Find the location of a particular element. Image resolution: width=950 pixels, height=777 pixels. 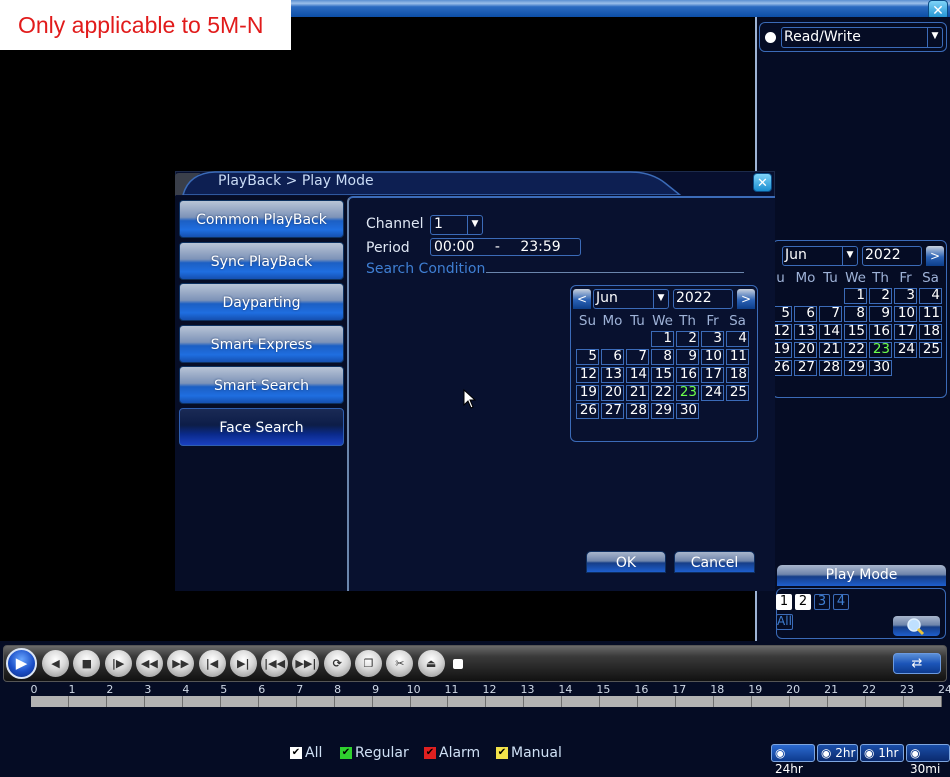

previous-frame-icon: |◀ is located at coordinates (212, 663).